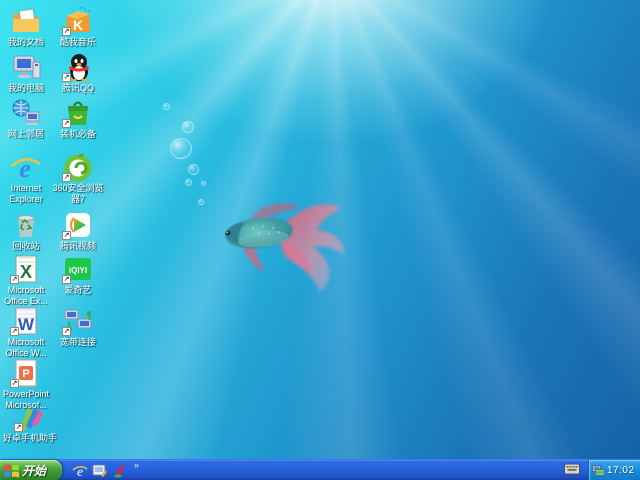 The height and width of the screenshot is (480, 640). What do you see at coordinates (598, 470) in the screenshot?
I see `network-status-icon` at bounding box center [598, 470].